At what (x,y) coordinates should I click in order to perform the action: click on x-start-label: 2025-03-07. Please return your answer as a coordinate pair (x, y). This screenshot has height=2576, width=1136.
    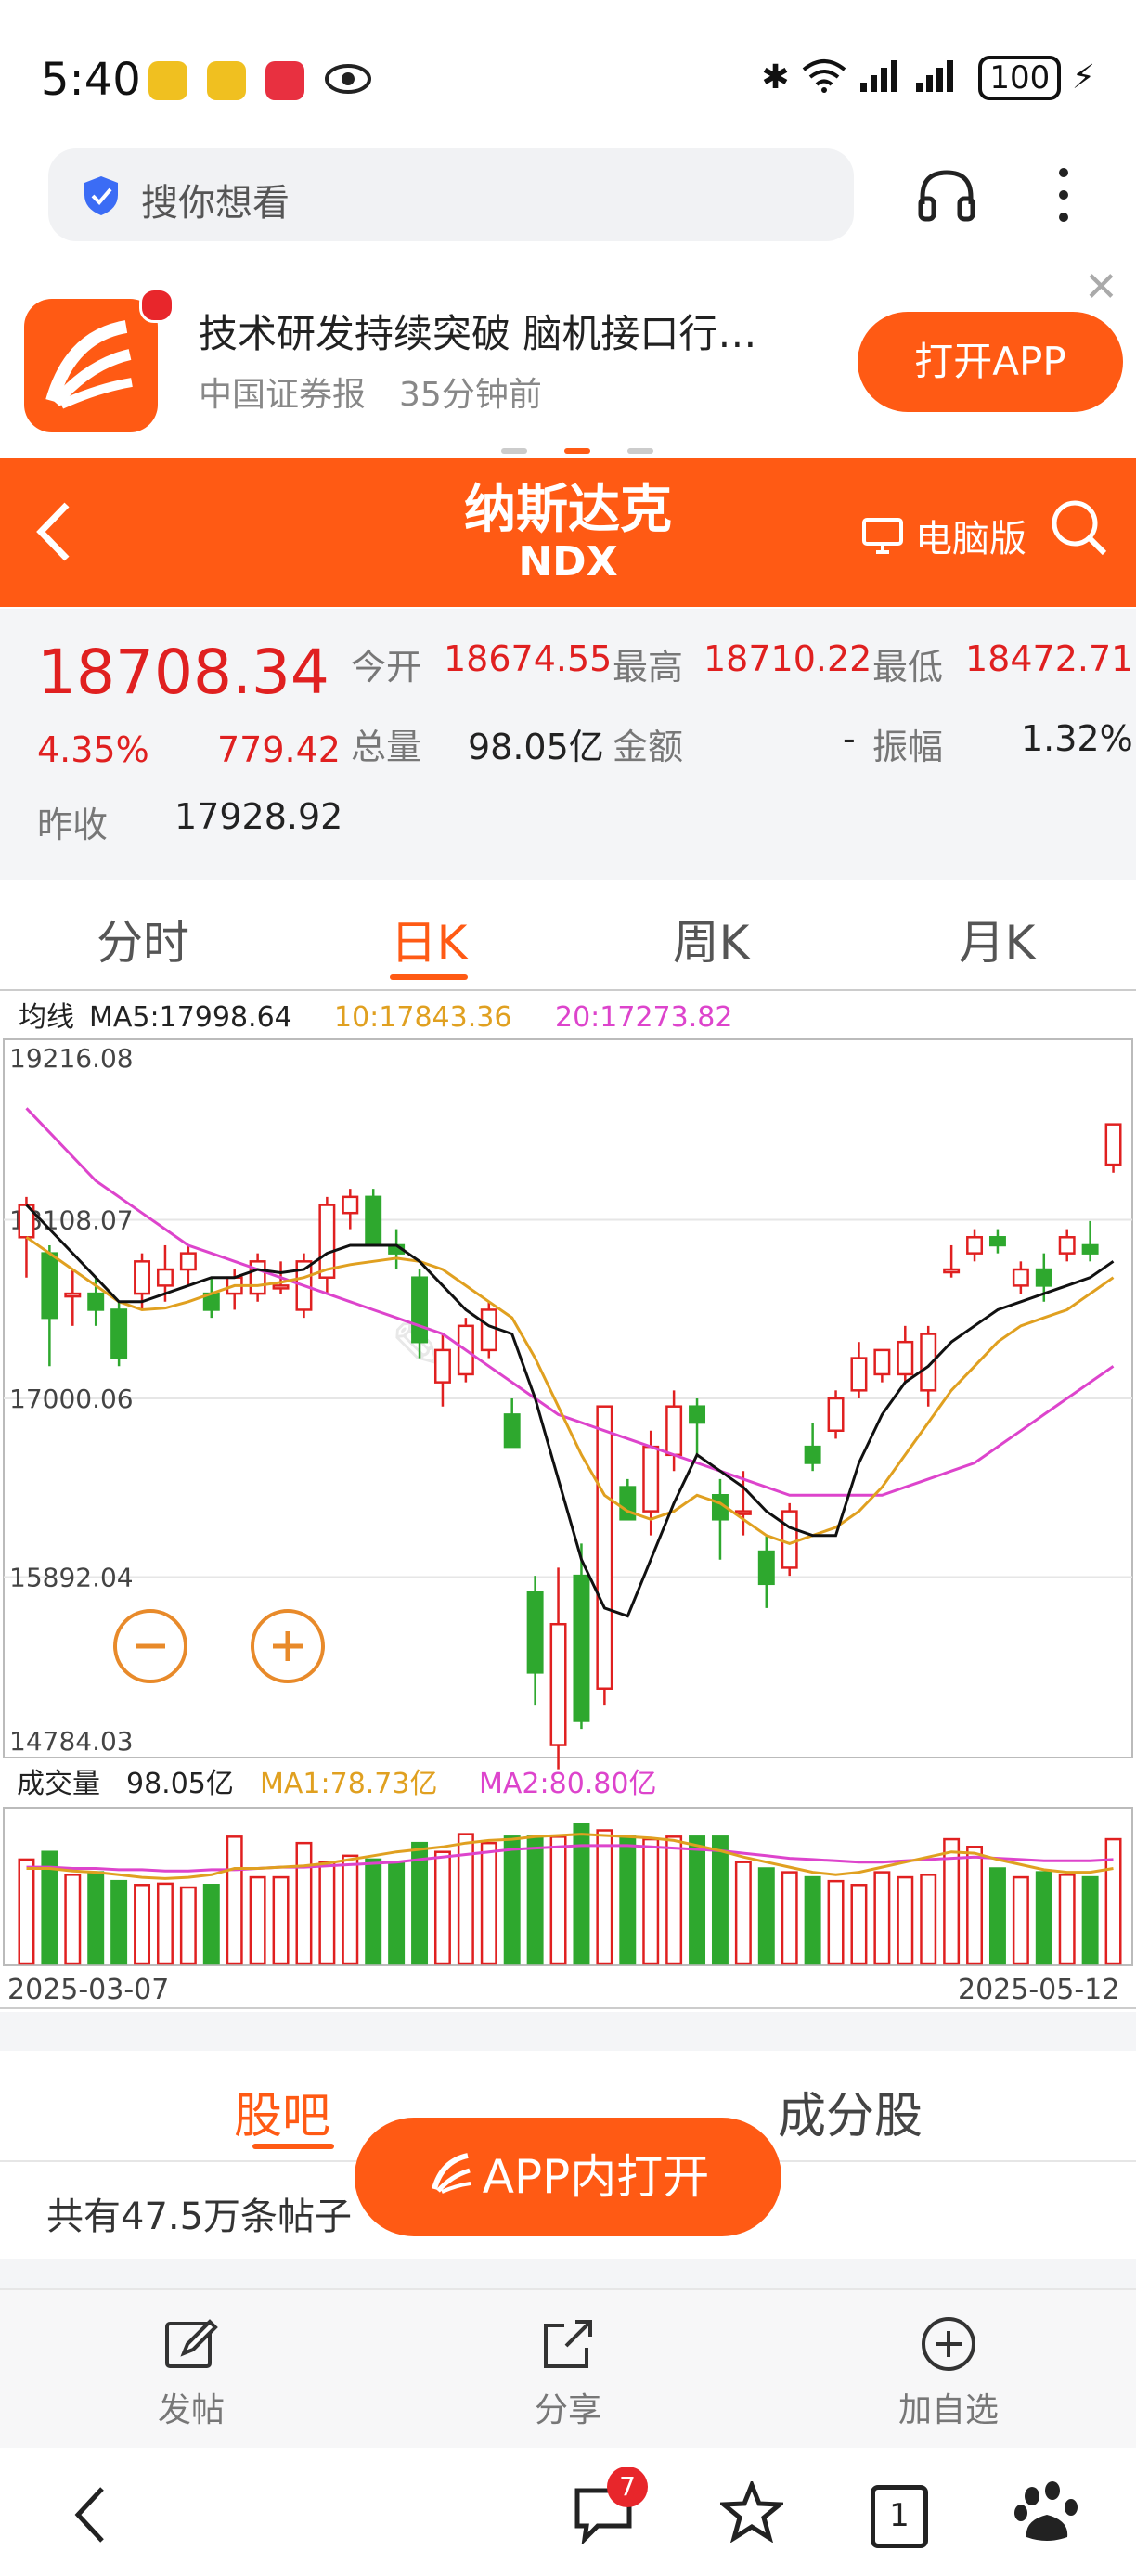
    Looking at the image, I should click on (88, 1990).